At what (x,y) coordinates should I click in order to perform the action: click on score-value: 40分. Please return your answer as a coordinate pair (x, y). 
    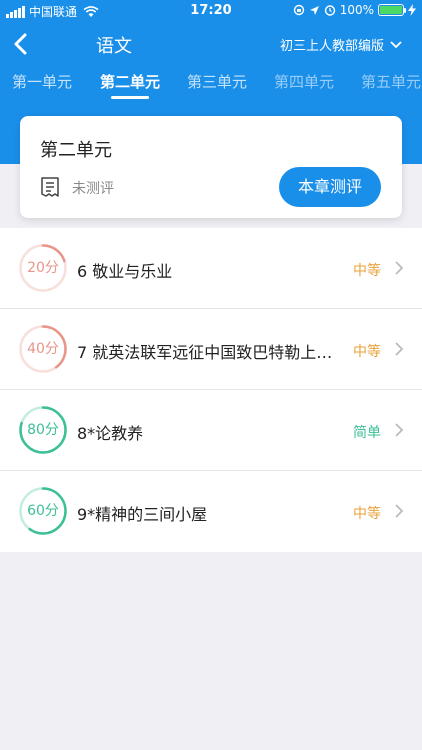
    Looking at the image, I should click on (43, 349).